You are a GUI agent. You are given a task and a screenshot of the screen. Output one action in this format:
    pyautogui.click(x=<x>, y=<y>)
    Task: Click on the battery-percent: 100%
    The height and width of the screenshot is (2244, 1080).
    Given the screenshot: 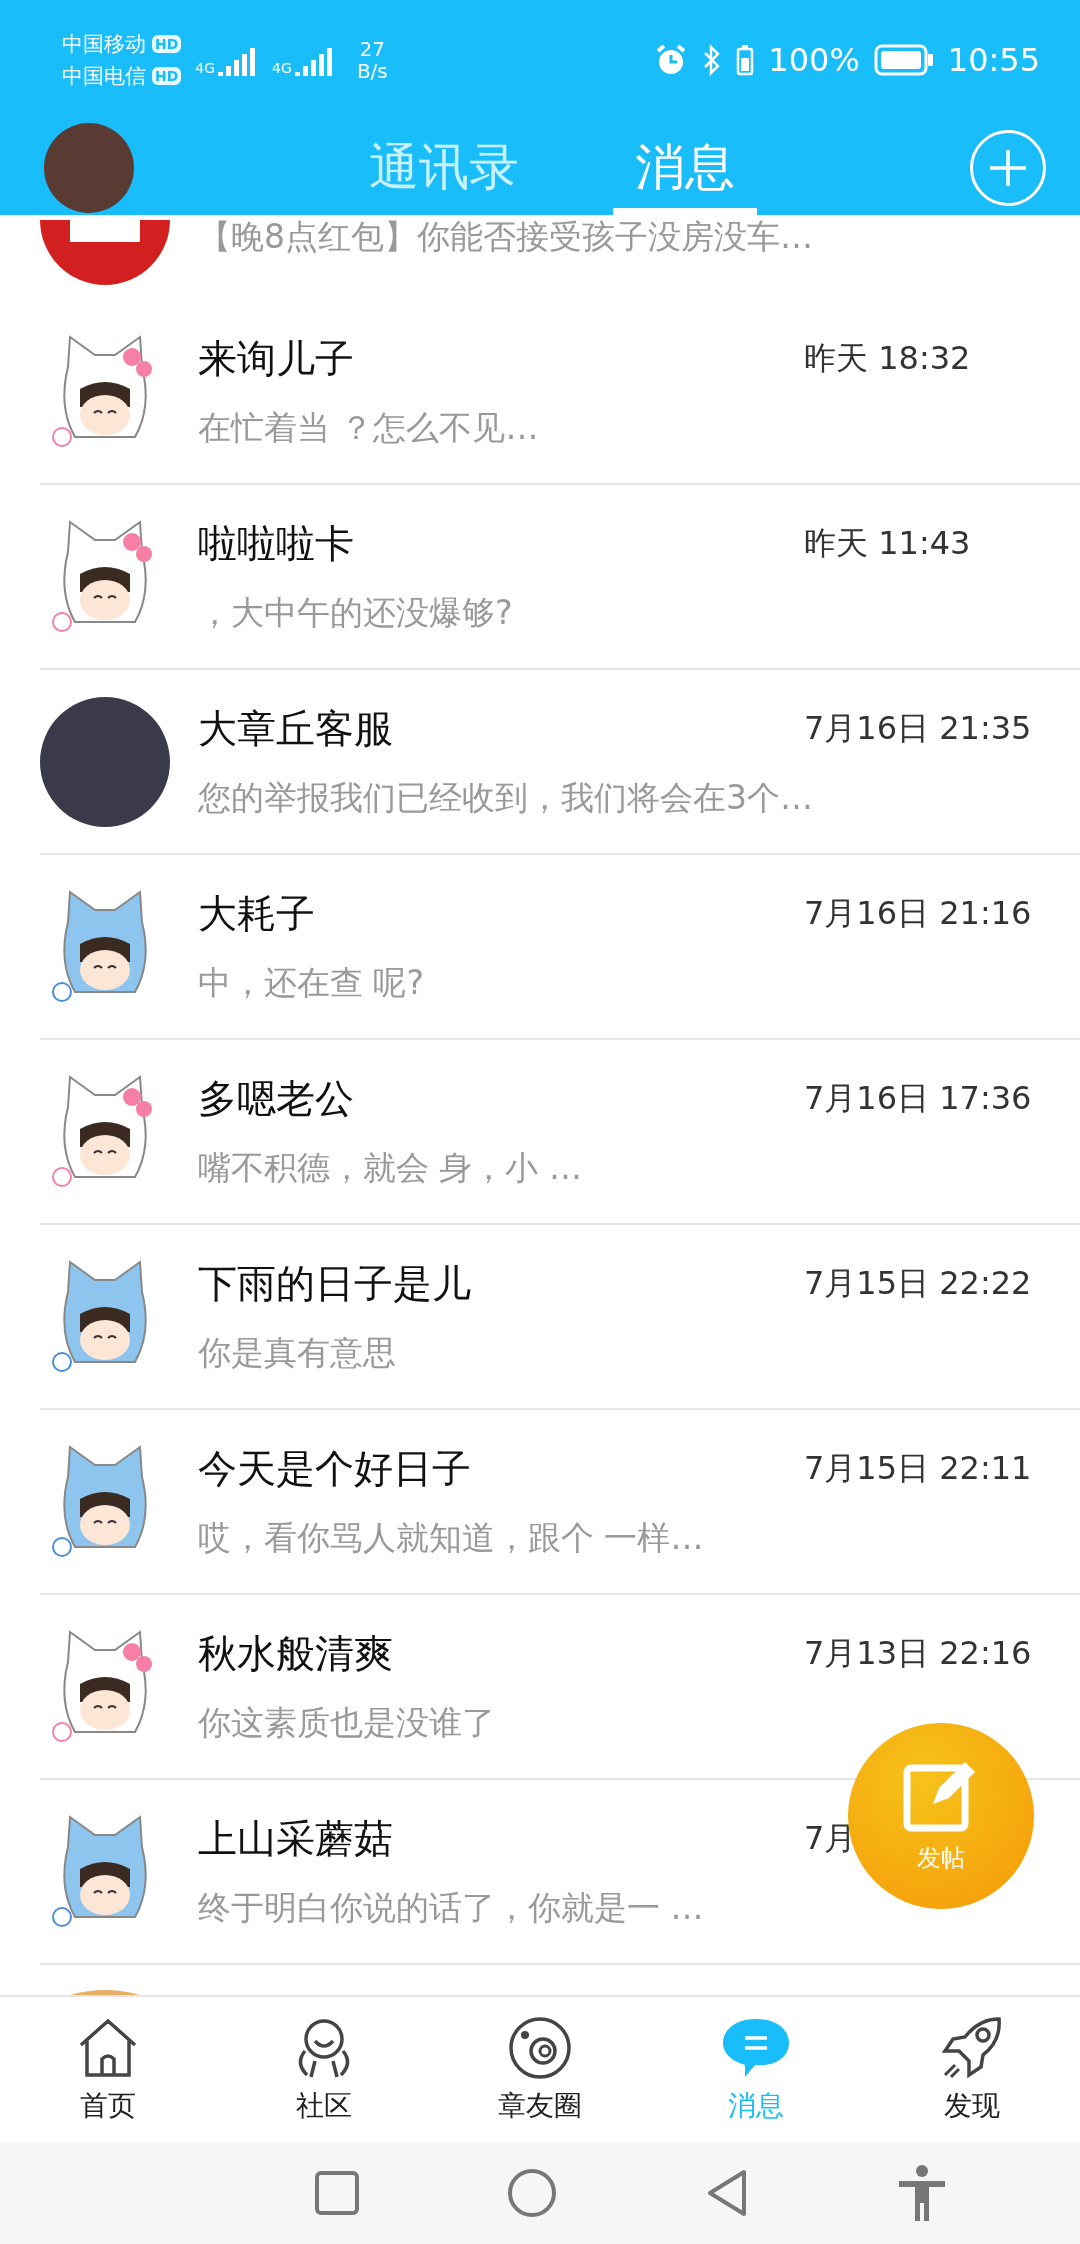 What is the action you would take?
    pyautogui.click(x=814, y=60)
    